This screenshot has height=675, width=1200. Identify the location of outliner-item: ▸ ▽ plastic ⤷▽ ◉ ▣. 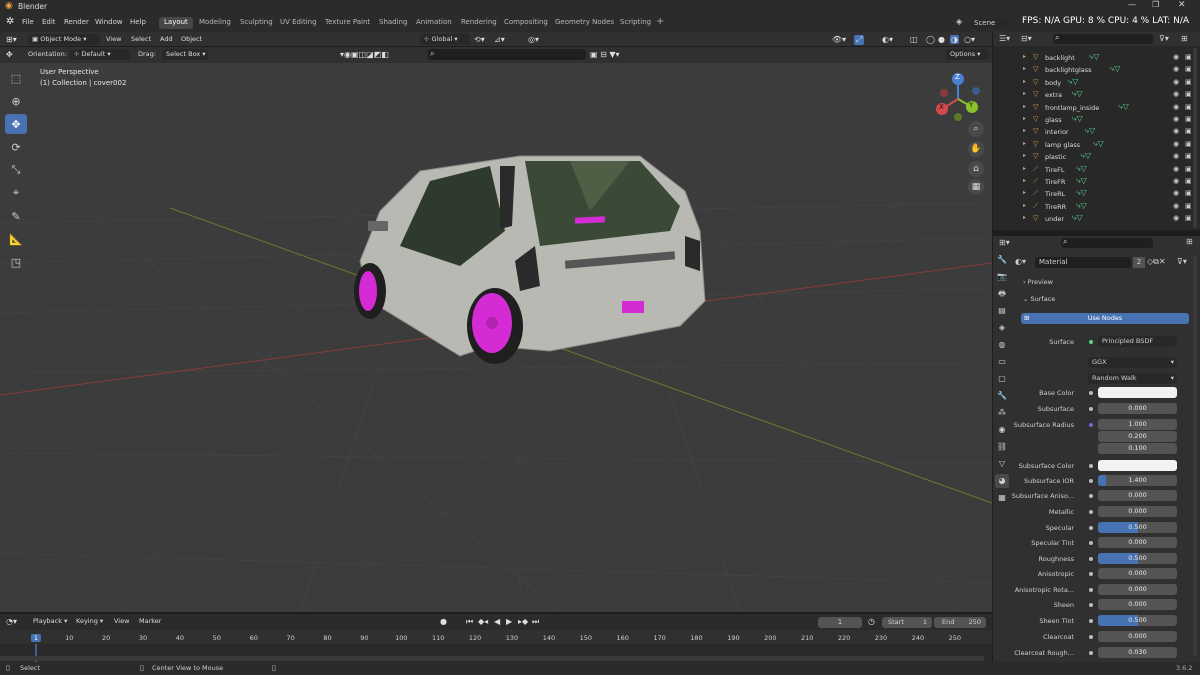
(1096, 157).